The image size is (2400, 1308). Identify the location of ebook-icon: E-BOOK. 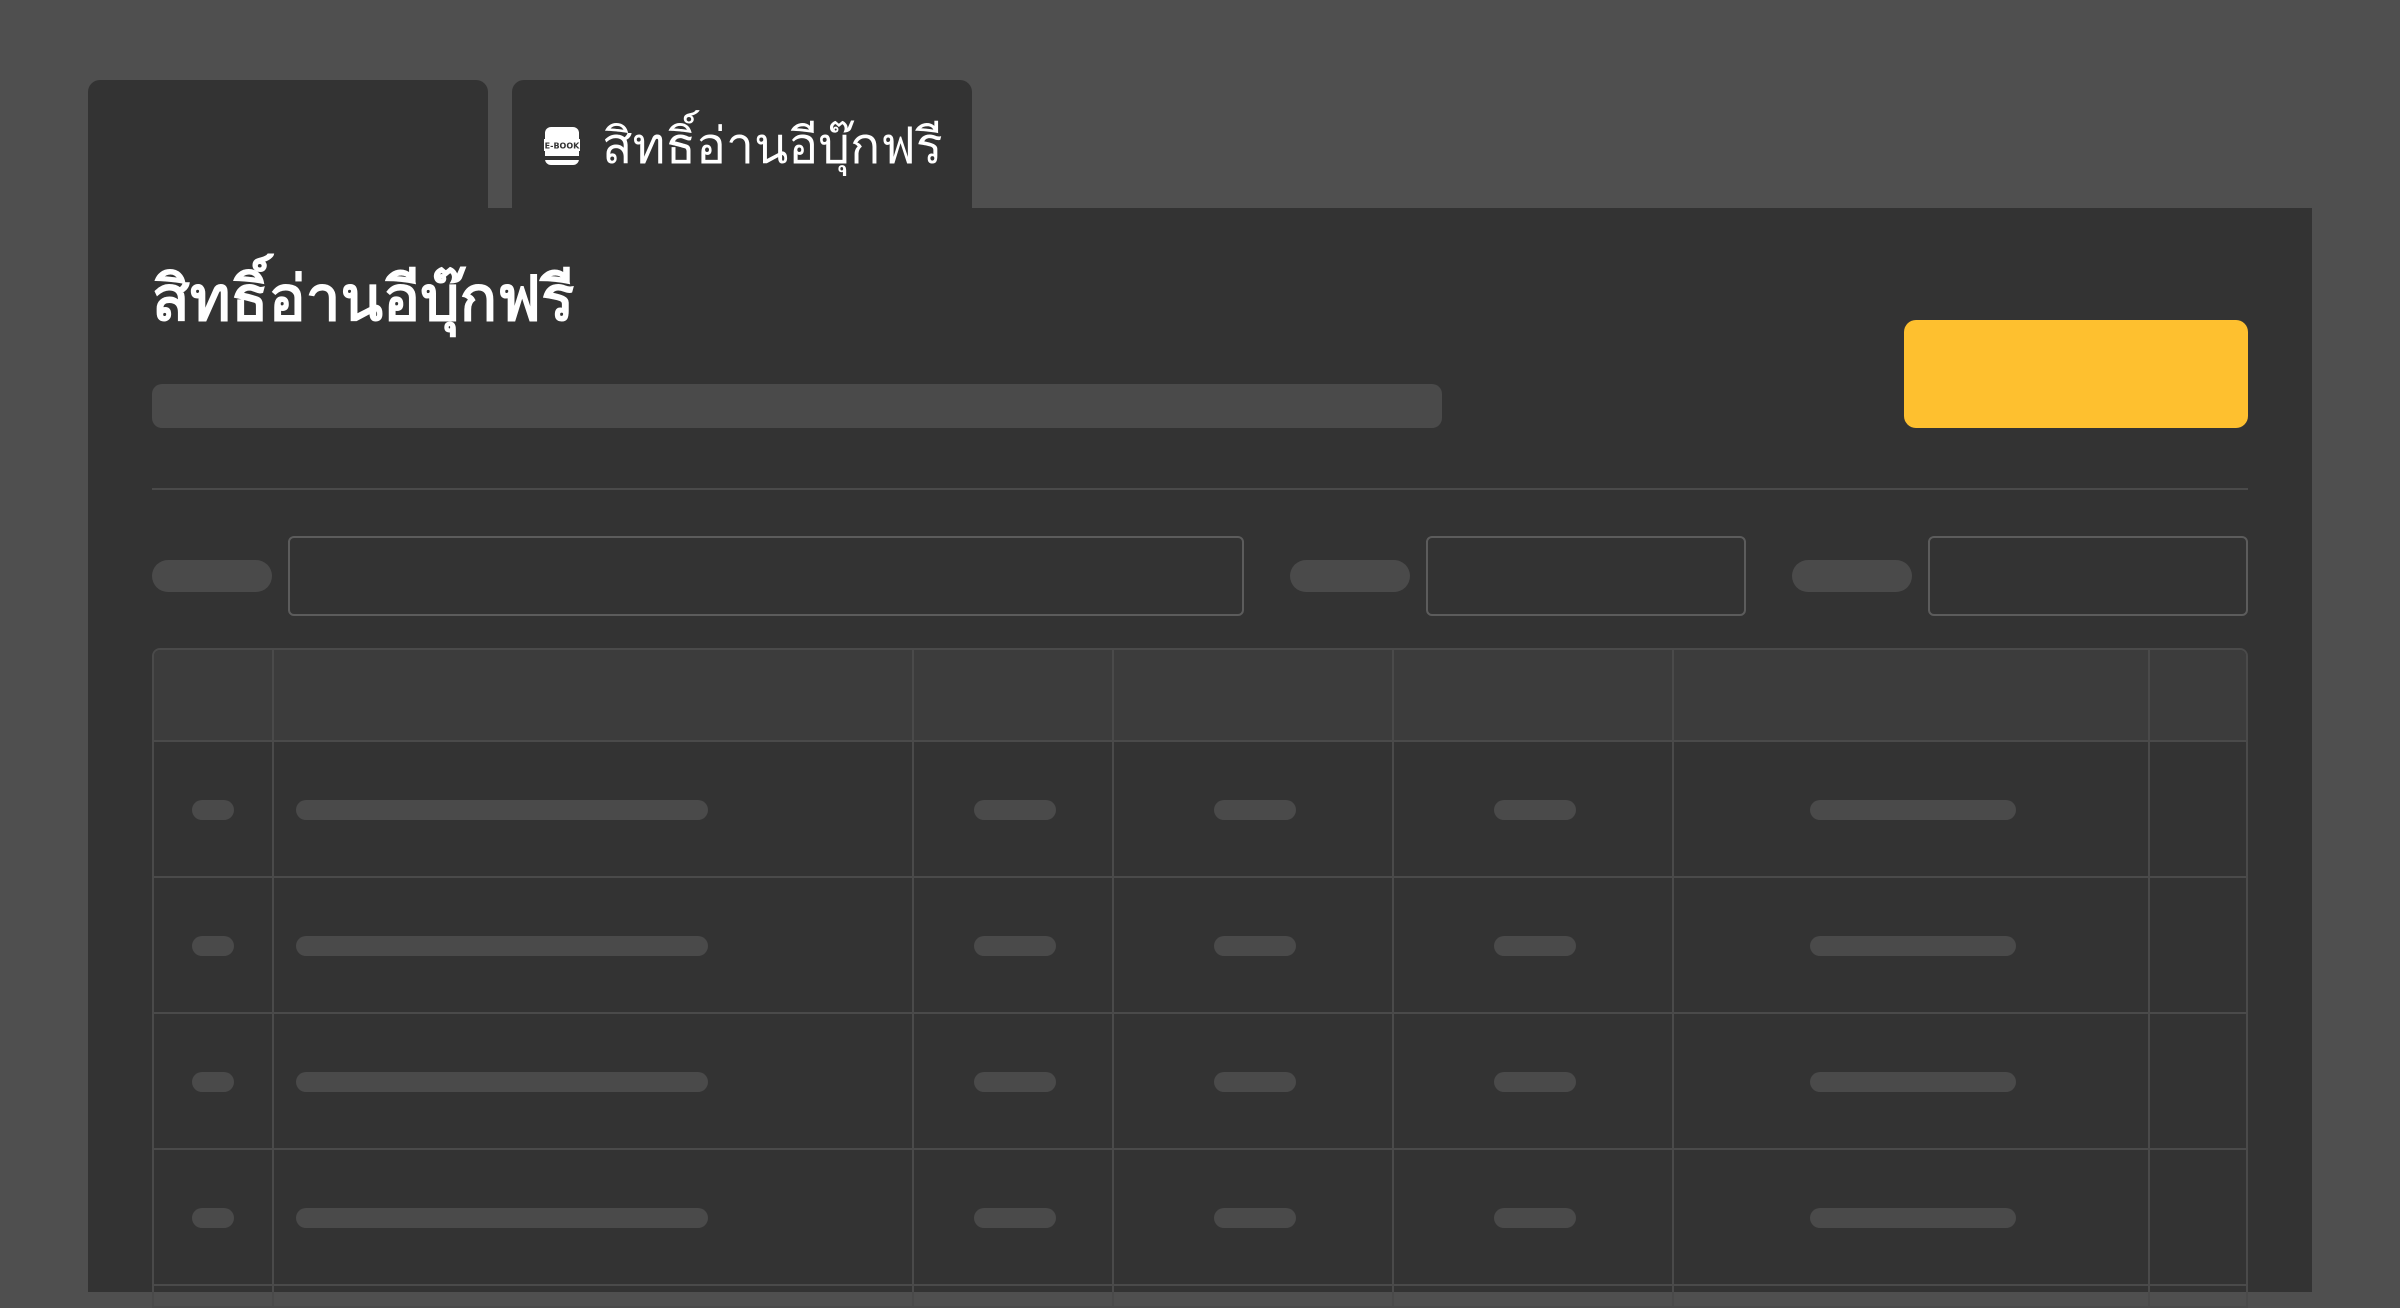
(562, 146).